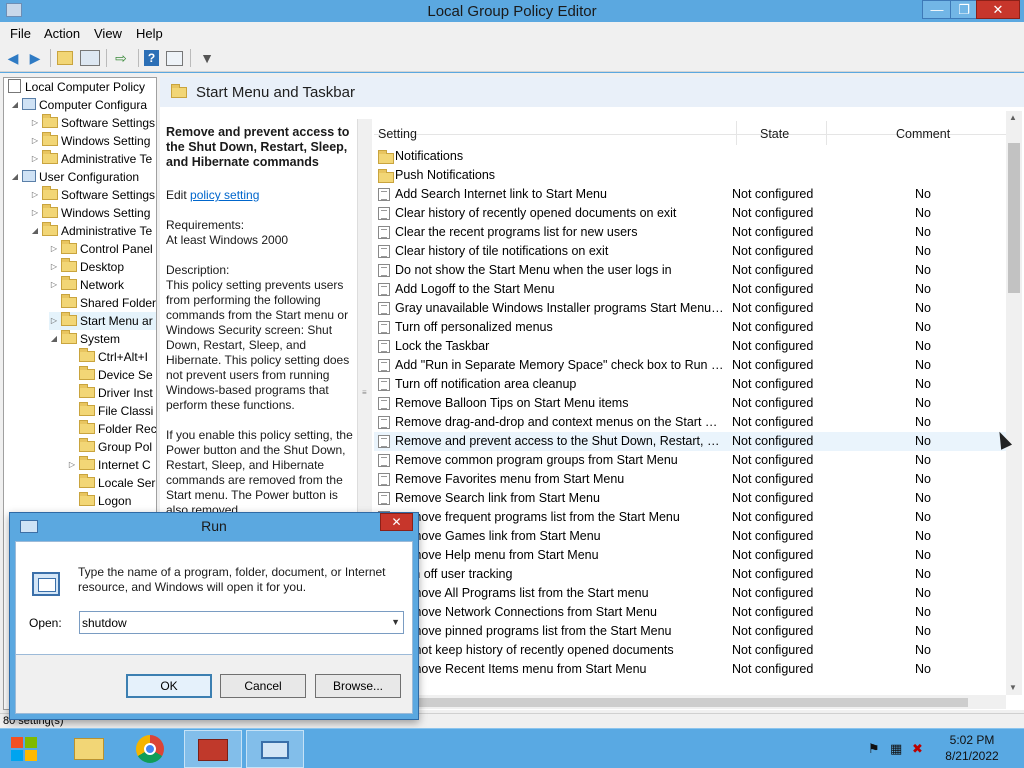  What do you see at coordinates (115, 411) in the screenshot?
I see `tree-node-file-classification: File Classi` at bounding box center [115, 411].